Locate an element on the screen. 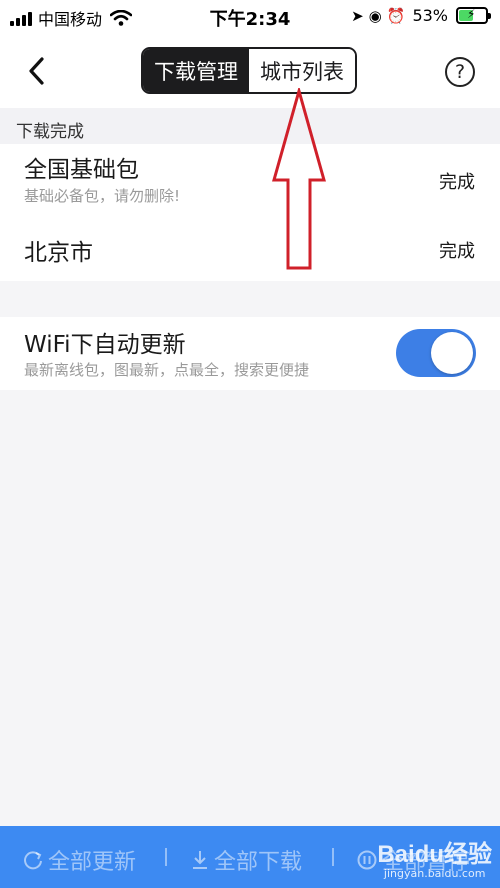  nav-bar: 下载管理 城市列表 ? is located at coordinates (250, 71).